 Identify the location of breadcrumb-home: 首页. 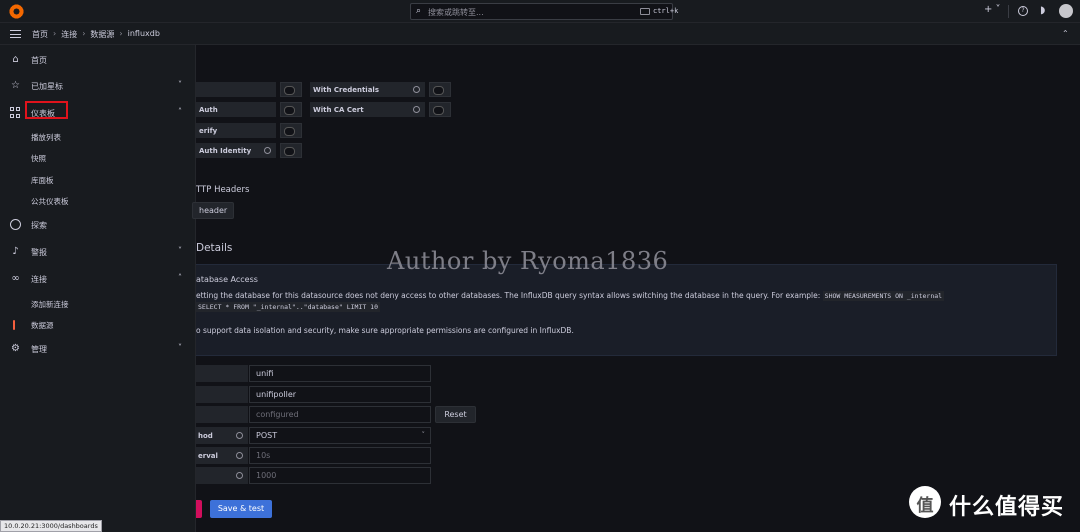
(40, 34).